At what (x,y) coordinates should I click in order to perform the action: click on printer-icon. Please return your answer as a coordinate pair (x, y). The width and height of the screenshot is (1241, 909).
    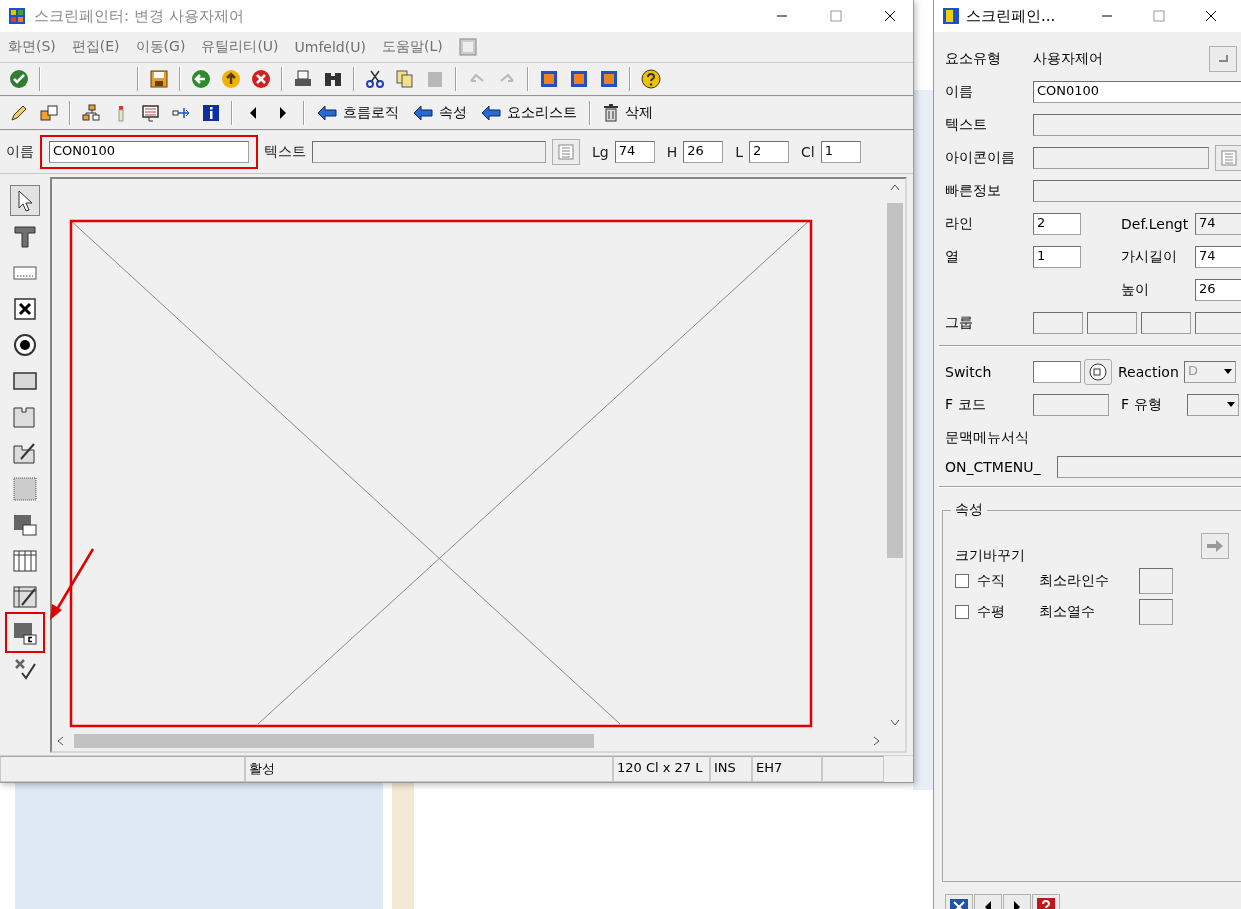
    Looking at the image, I should click on (303, 79).